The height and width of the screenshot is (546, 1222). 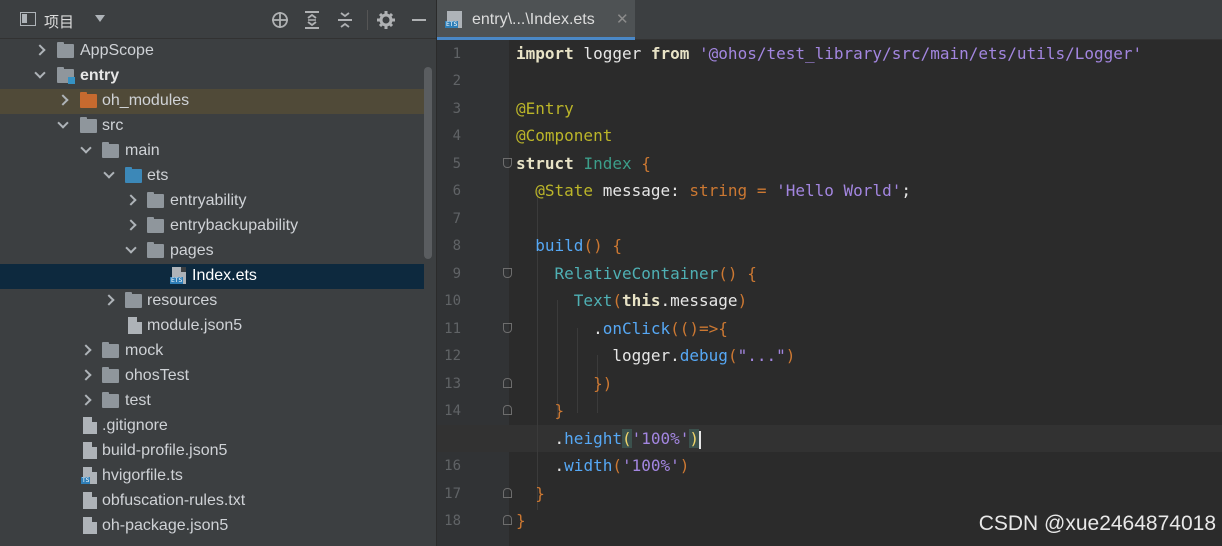 What do you see at coordinates (212, 201) in the screenshot?
I see `tree-item-entryability: entryability` at bounding box center [212, 201].